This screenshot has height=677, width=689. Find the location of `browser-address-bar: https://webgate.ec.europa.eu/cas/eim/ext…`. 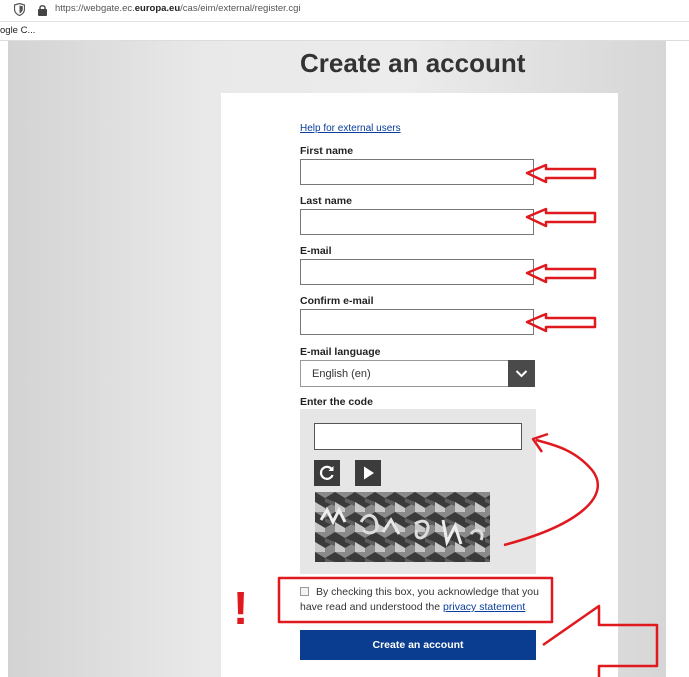

browser-address-bar: https://webgate.ec.europa.eu/cas/eim/ext… is located at coordinates (344, 11).